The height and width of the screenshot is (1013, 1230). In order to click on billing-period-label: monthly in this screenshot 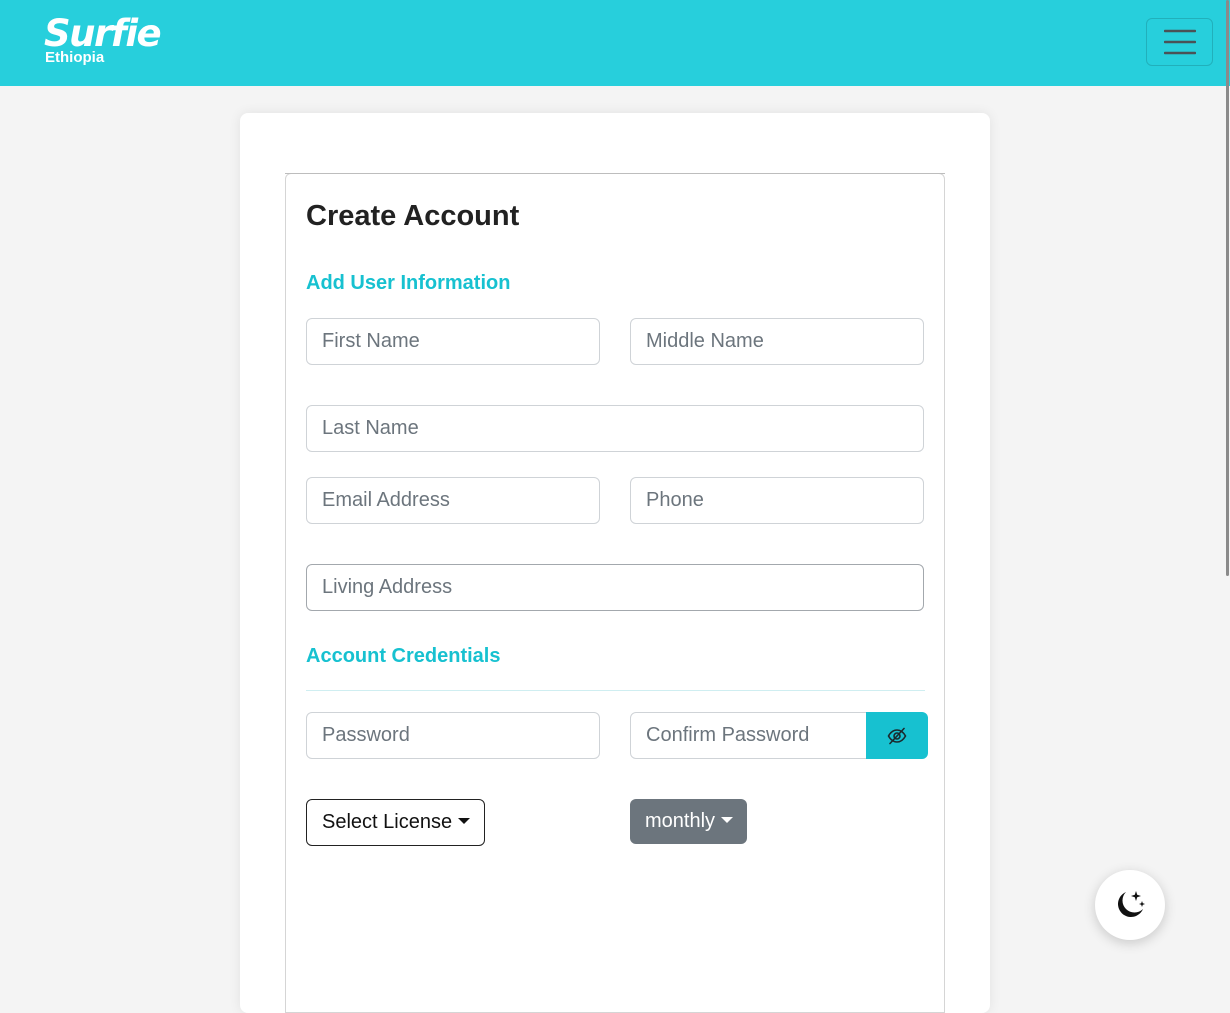, I will do `click(680, 821)`.